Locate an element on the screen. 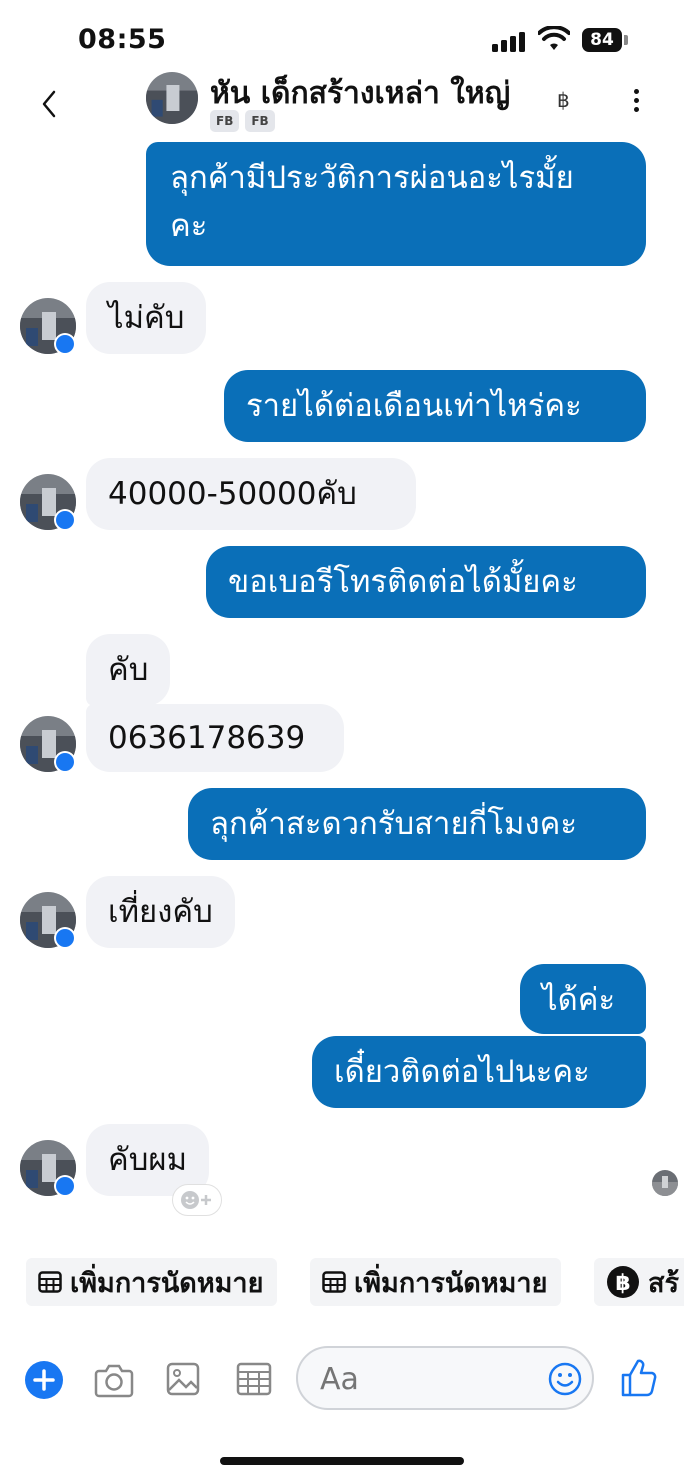 The width and height of the screenshot is (684, 1480). add-reaction-button is located at coordinates (197, 1200).